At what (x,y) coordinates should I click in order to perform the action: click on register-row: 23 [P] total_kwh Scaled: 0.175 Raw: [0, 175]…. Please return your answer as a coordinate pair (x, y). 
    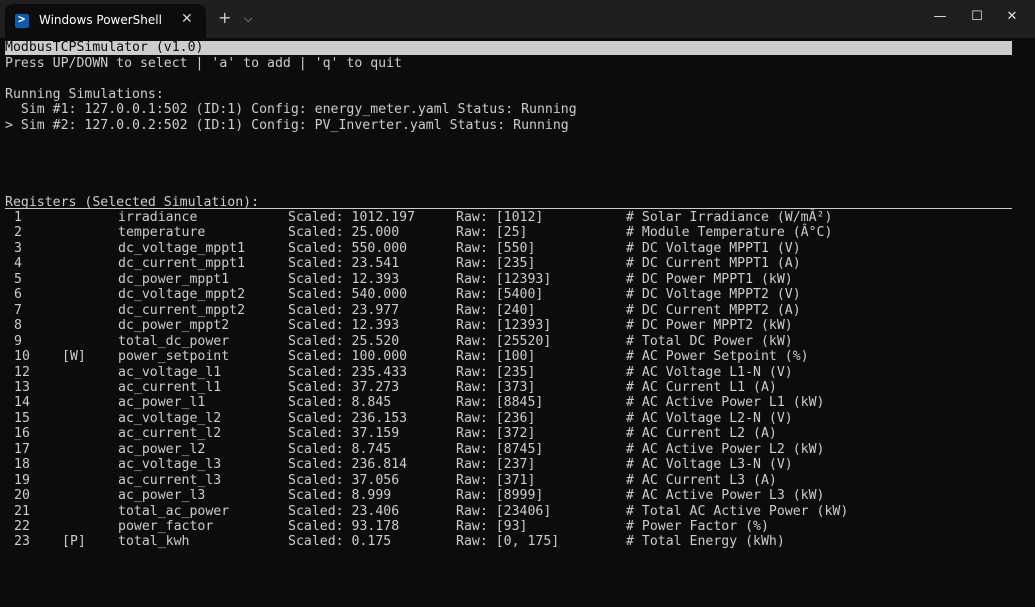
    Looking at the image, I should click on (517, 542).